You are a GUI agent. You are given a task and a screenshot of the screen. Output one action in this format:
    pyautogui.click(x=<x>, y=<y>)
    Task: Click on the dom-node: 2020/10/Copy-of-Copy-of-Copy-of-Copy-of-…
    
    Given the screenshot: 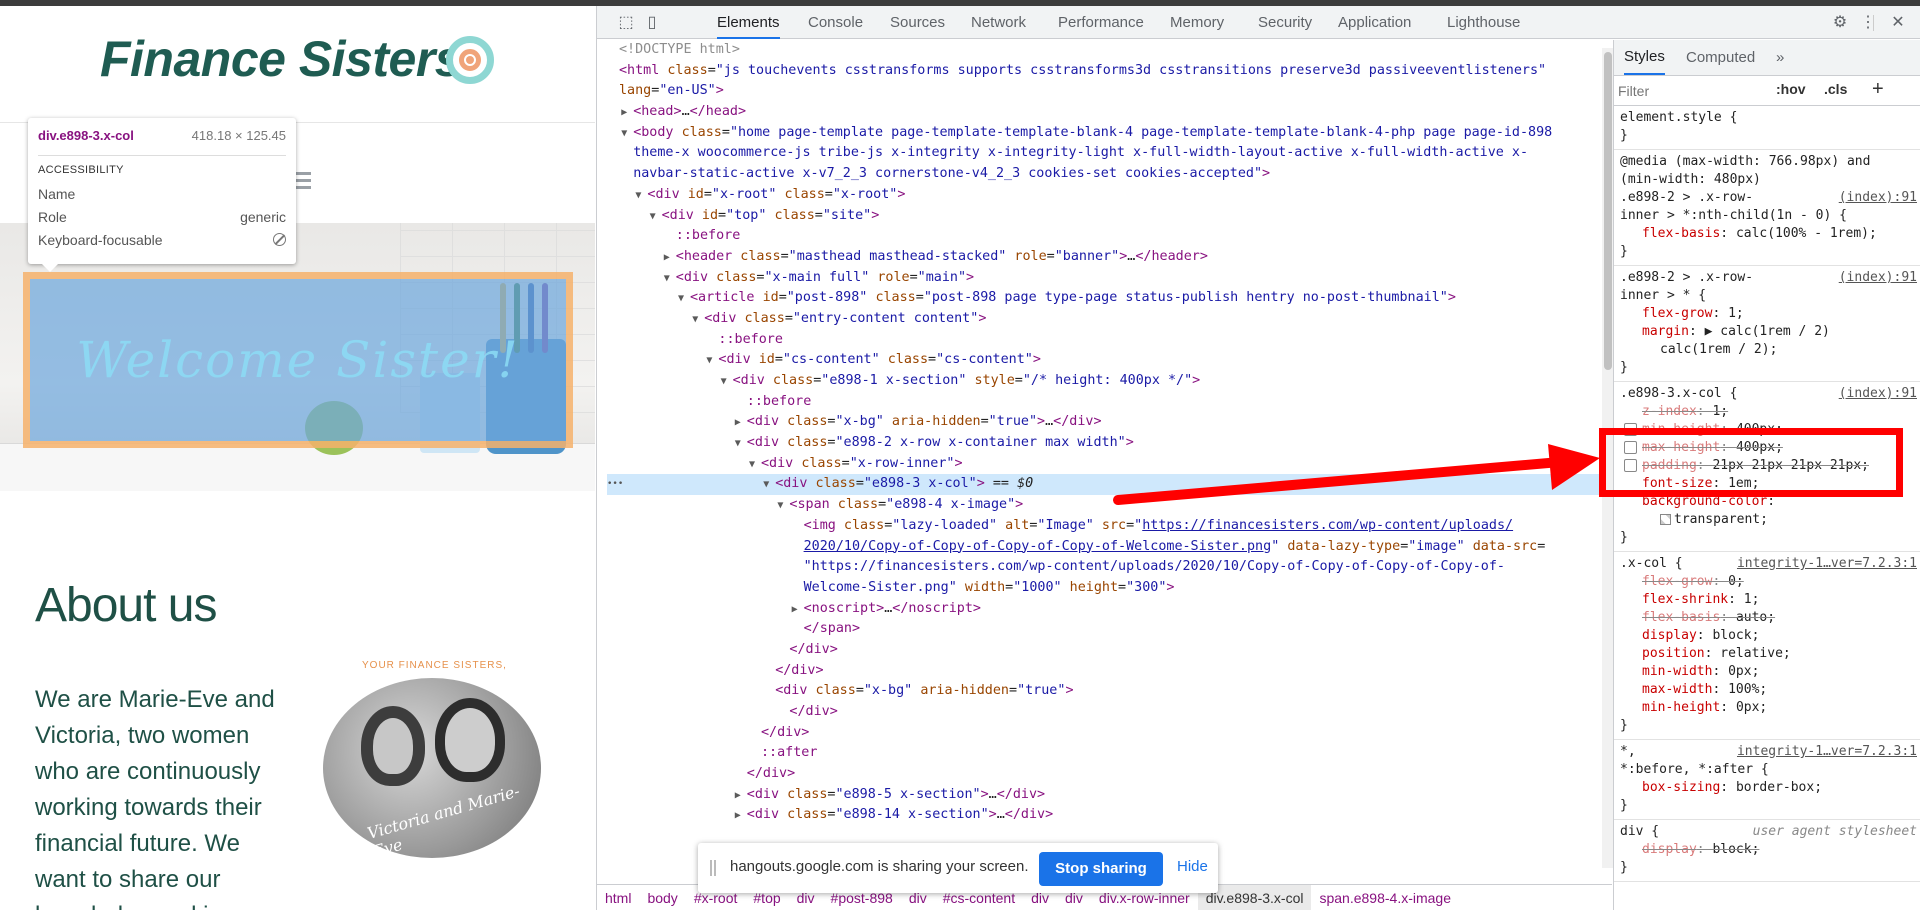 What is the action you would take?
    pyautogui.click(x=1109, y=547)
    